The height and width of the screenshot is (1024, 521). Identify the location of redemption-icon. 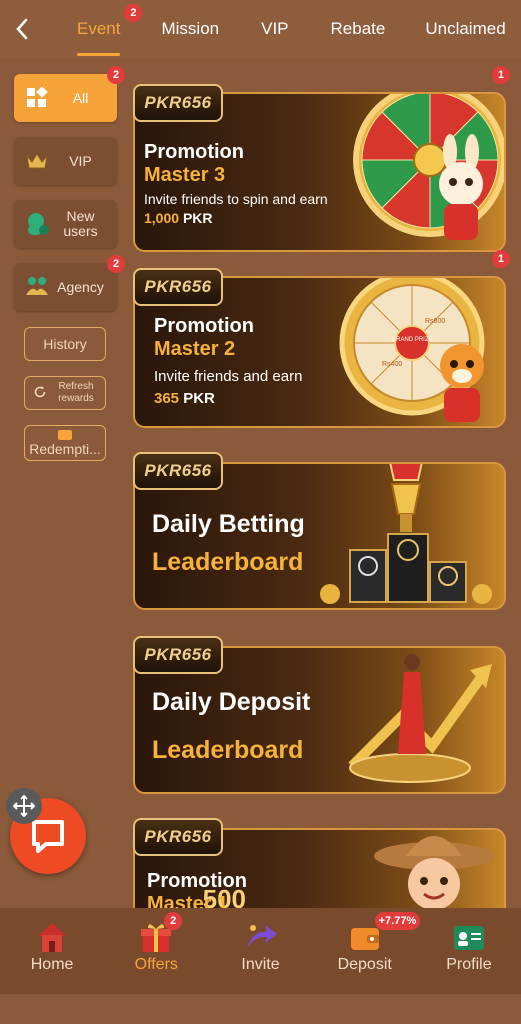
(65, 434).